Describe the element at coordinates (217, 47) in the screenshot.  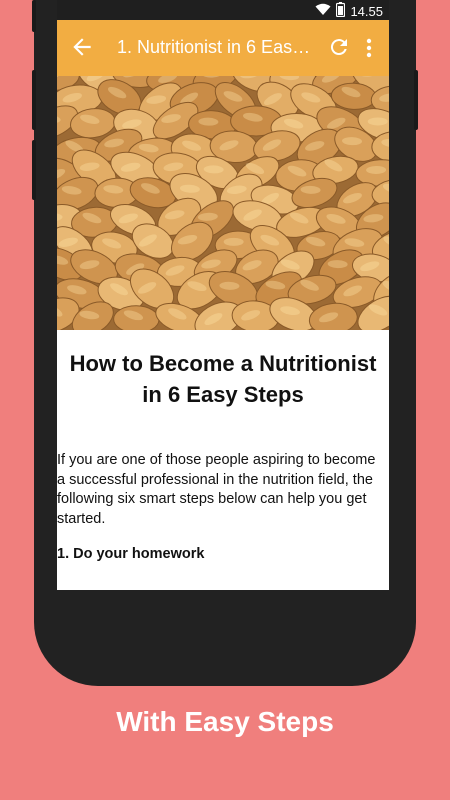
I see `app-bar-title: 1. Nutritionist in 6 Easy Steps` at that location.